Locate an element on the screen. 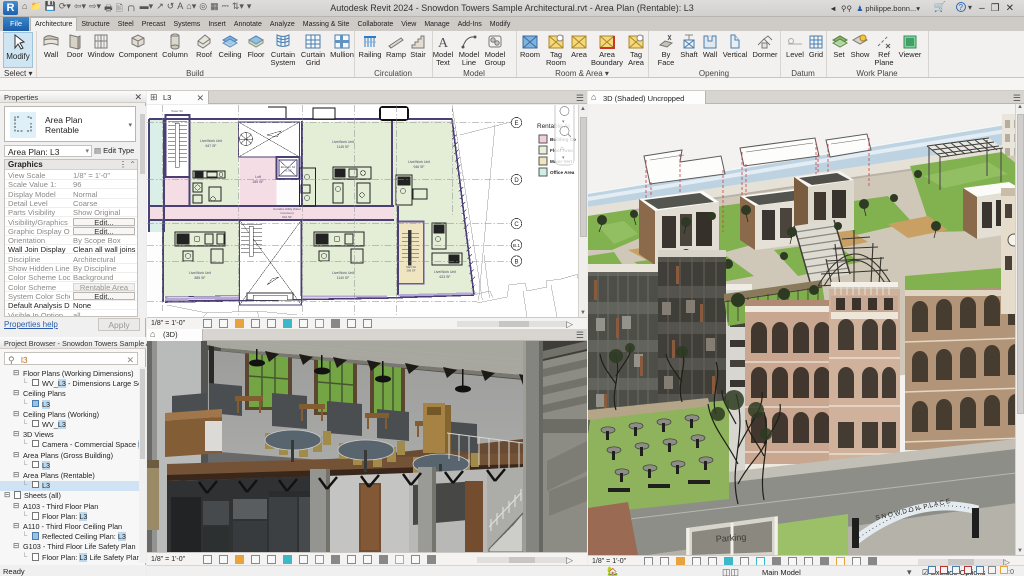  svg-text: B is located at coordinates (516, 263).